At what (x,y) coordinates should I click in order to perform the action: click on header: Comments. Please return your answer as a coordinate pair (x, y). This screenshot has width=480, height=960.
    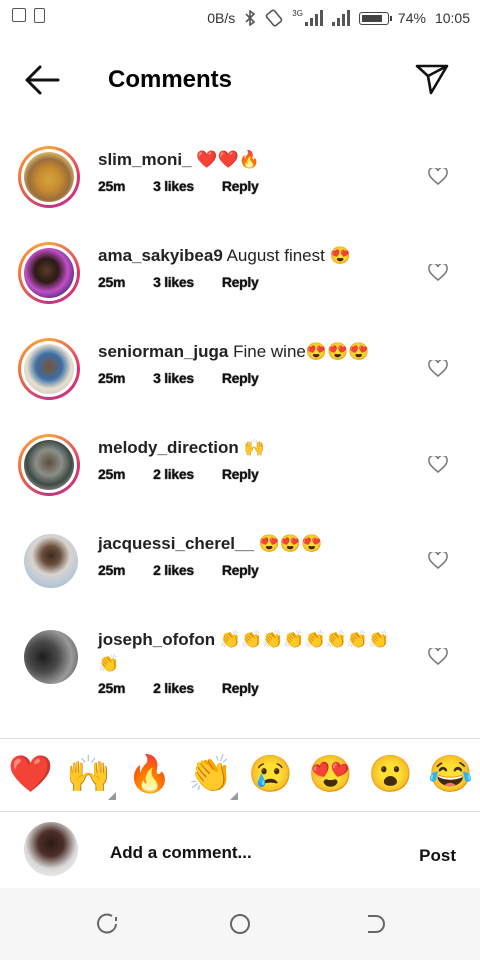
    Looking at the image, I should click on (240, 80).